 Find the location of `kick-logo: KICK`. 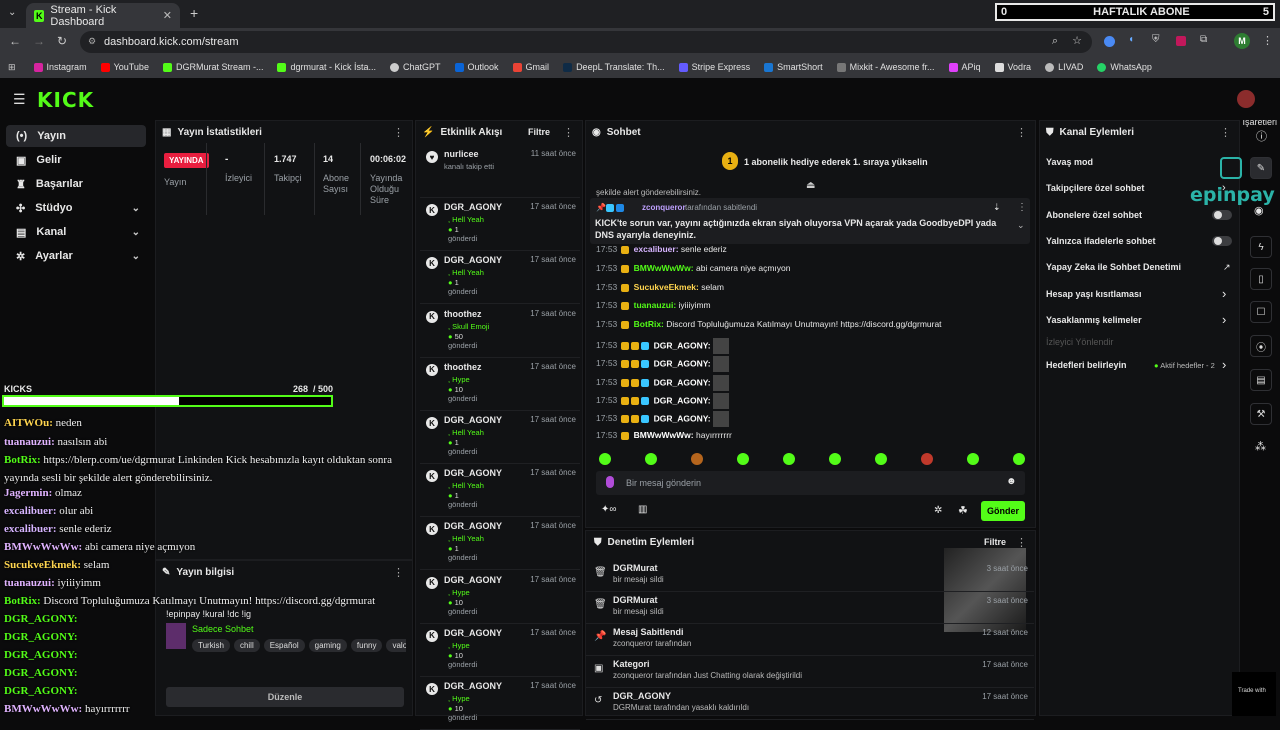

kick-logo: KICK is located at coordinates (65, 100).